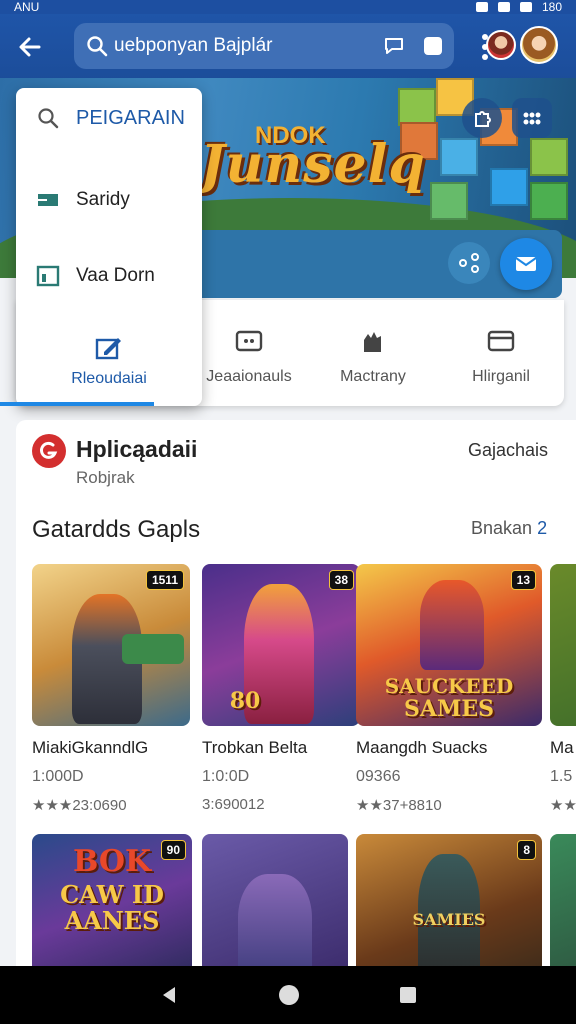 The image size is (576, 1024). Describe the element at coordinates (79, 805) in the screenshot. I see `game-rating: ★★★23:0690` at that location.